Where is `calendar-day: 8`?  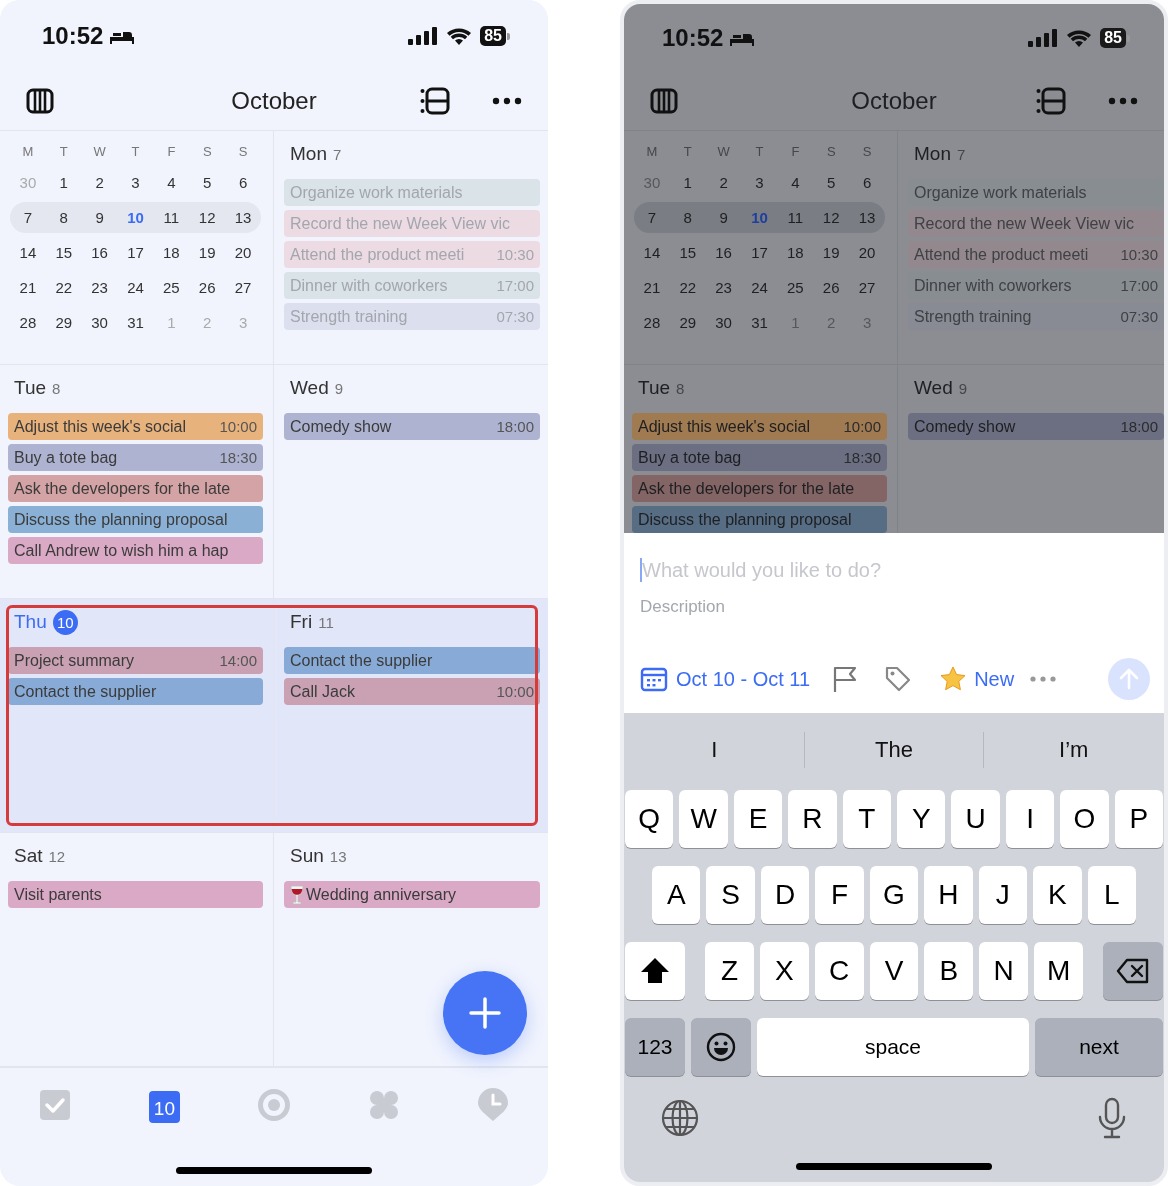 calendar-day: 8 is located at coordinates (687, 217).